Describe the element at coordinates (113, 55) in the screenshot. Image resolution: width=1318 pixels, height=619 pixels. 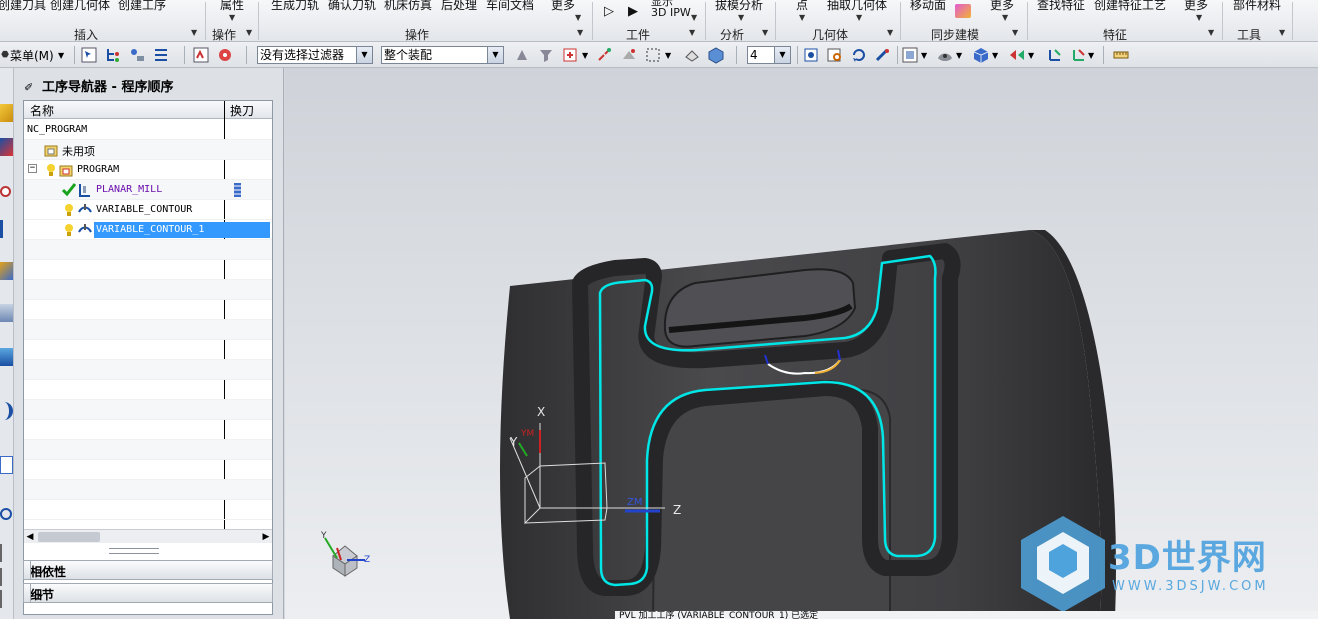
I see `hierarchy-icon` at that location.